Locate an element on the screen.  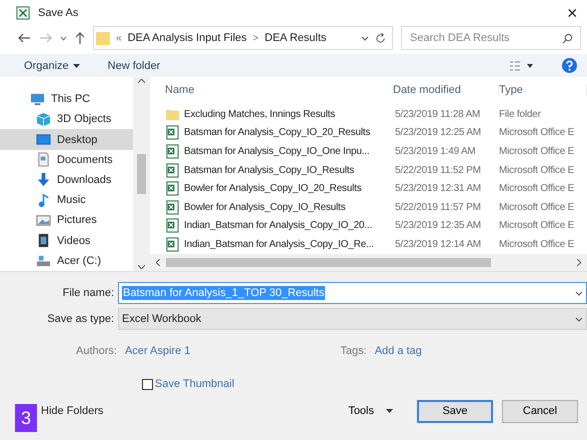
spreadsheet-app-icon is located at coordinates (23, 13).